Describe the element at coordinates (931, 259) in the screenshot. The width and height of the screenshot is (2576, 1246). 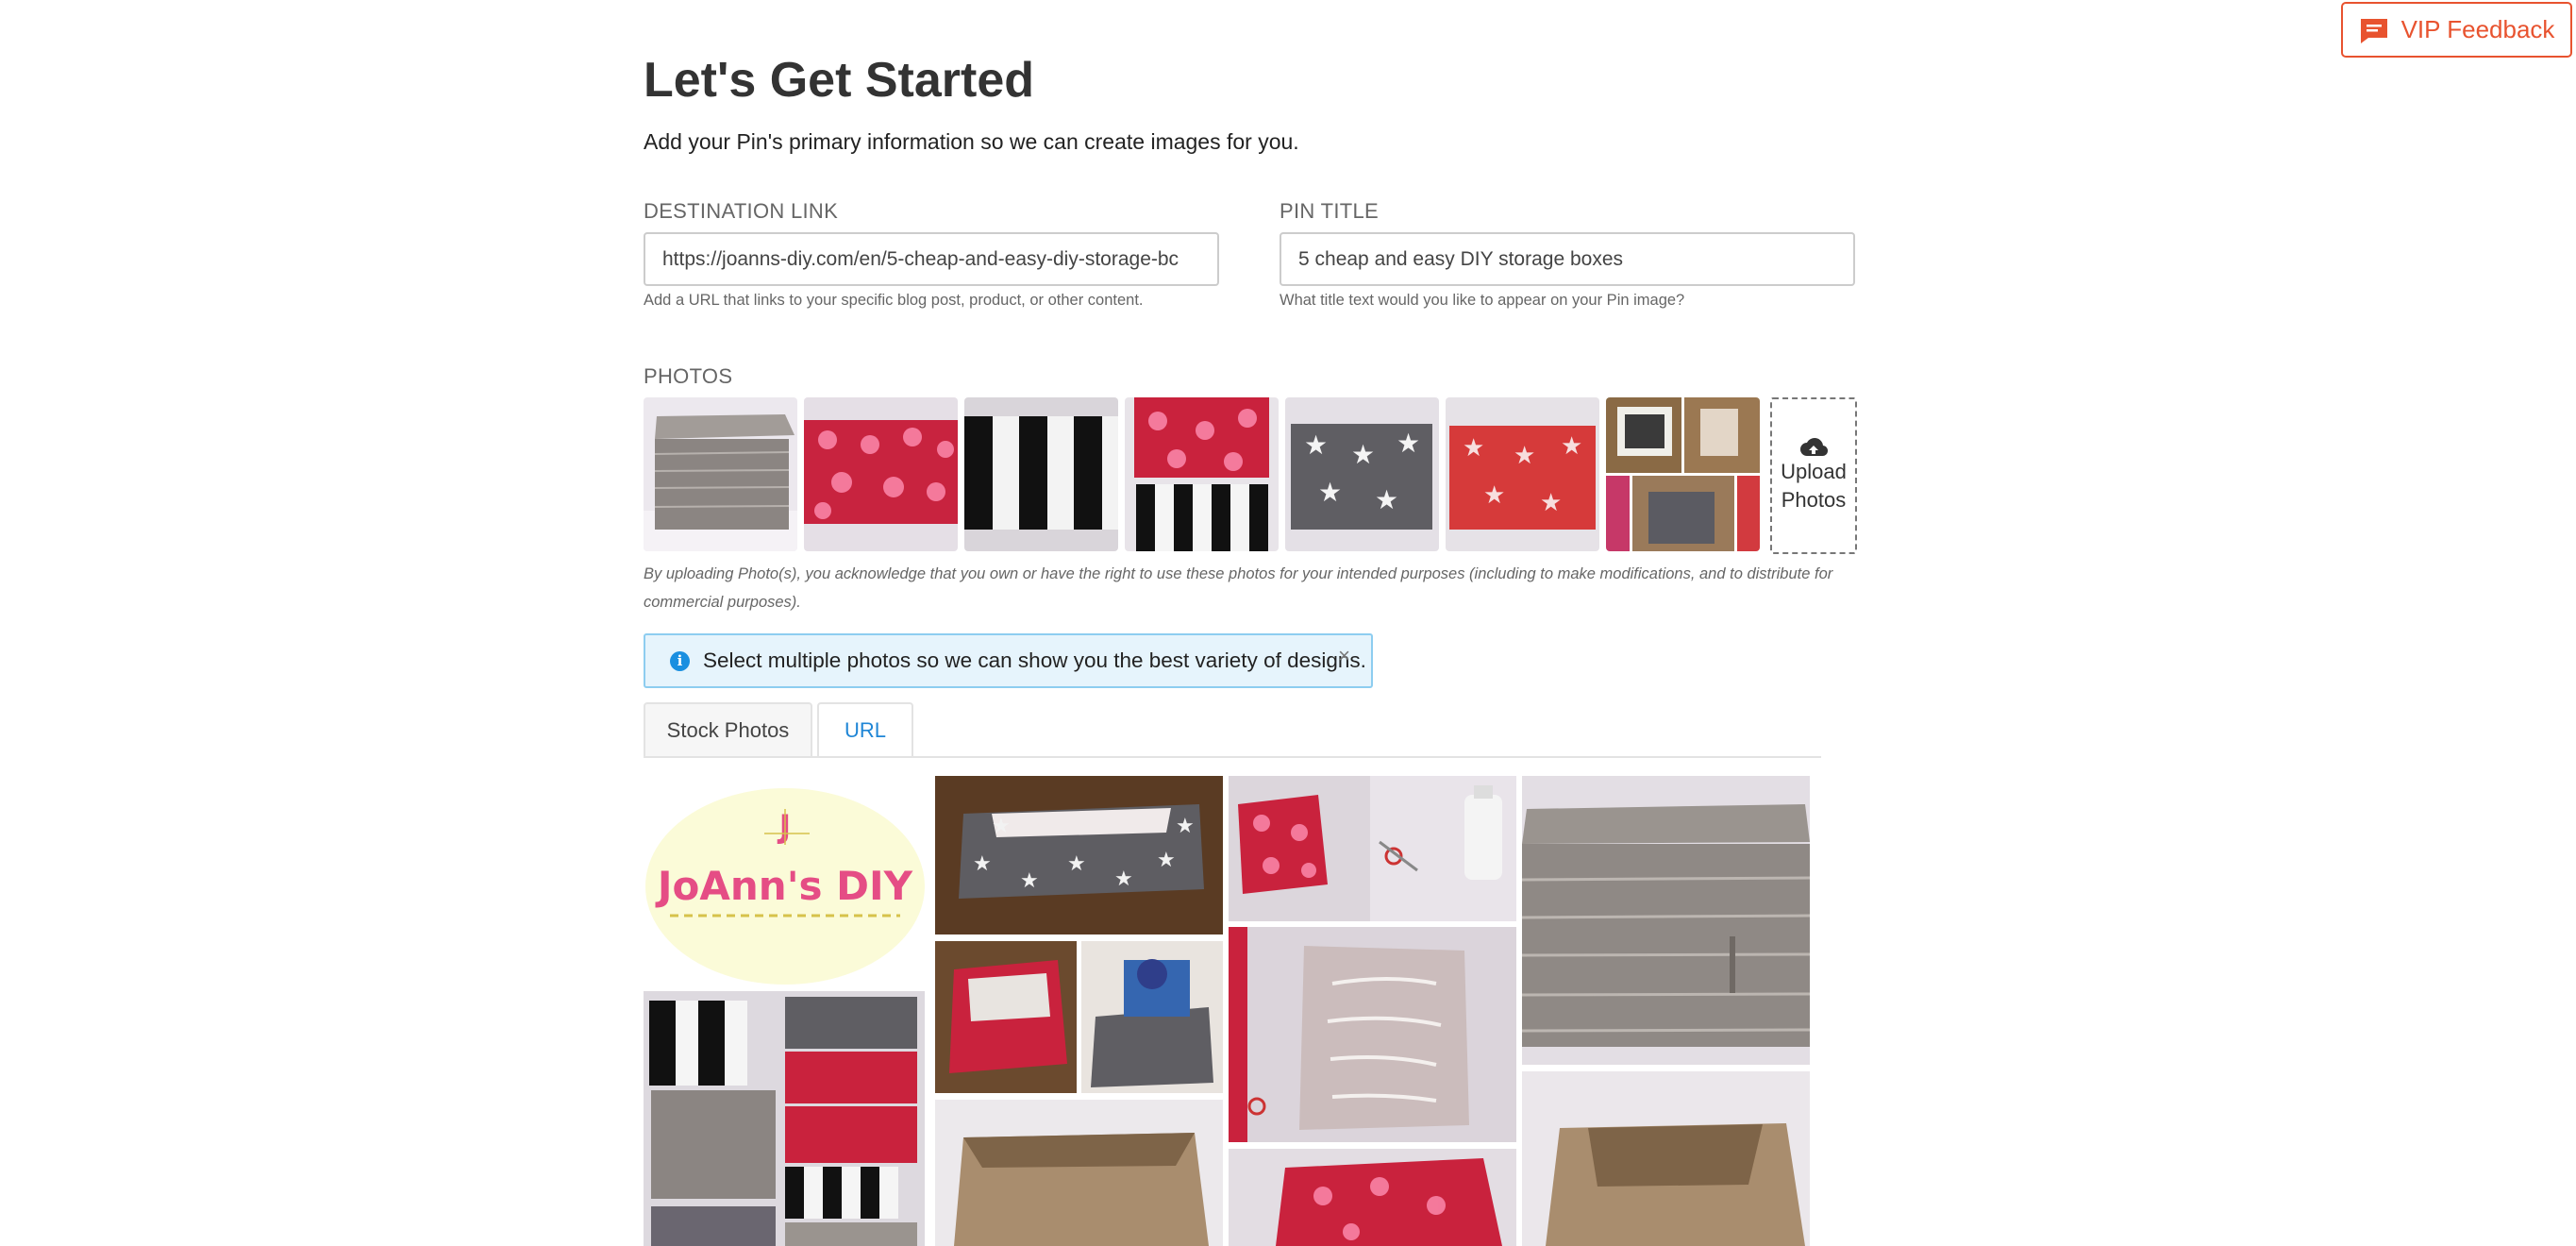
I see `destination-link-input` at that location.